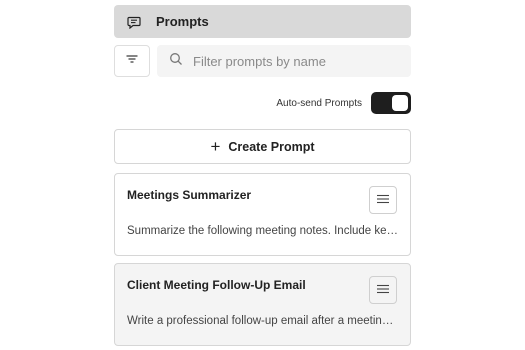 The image size is (525, 350). I want to click on filter-button, so click(132, 61).